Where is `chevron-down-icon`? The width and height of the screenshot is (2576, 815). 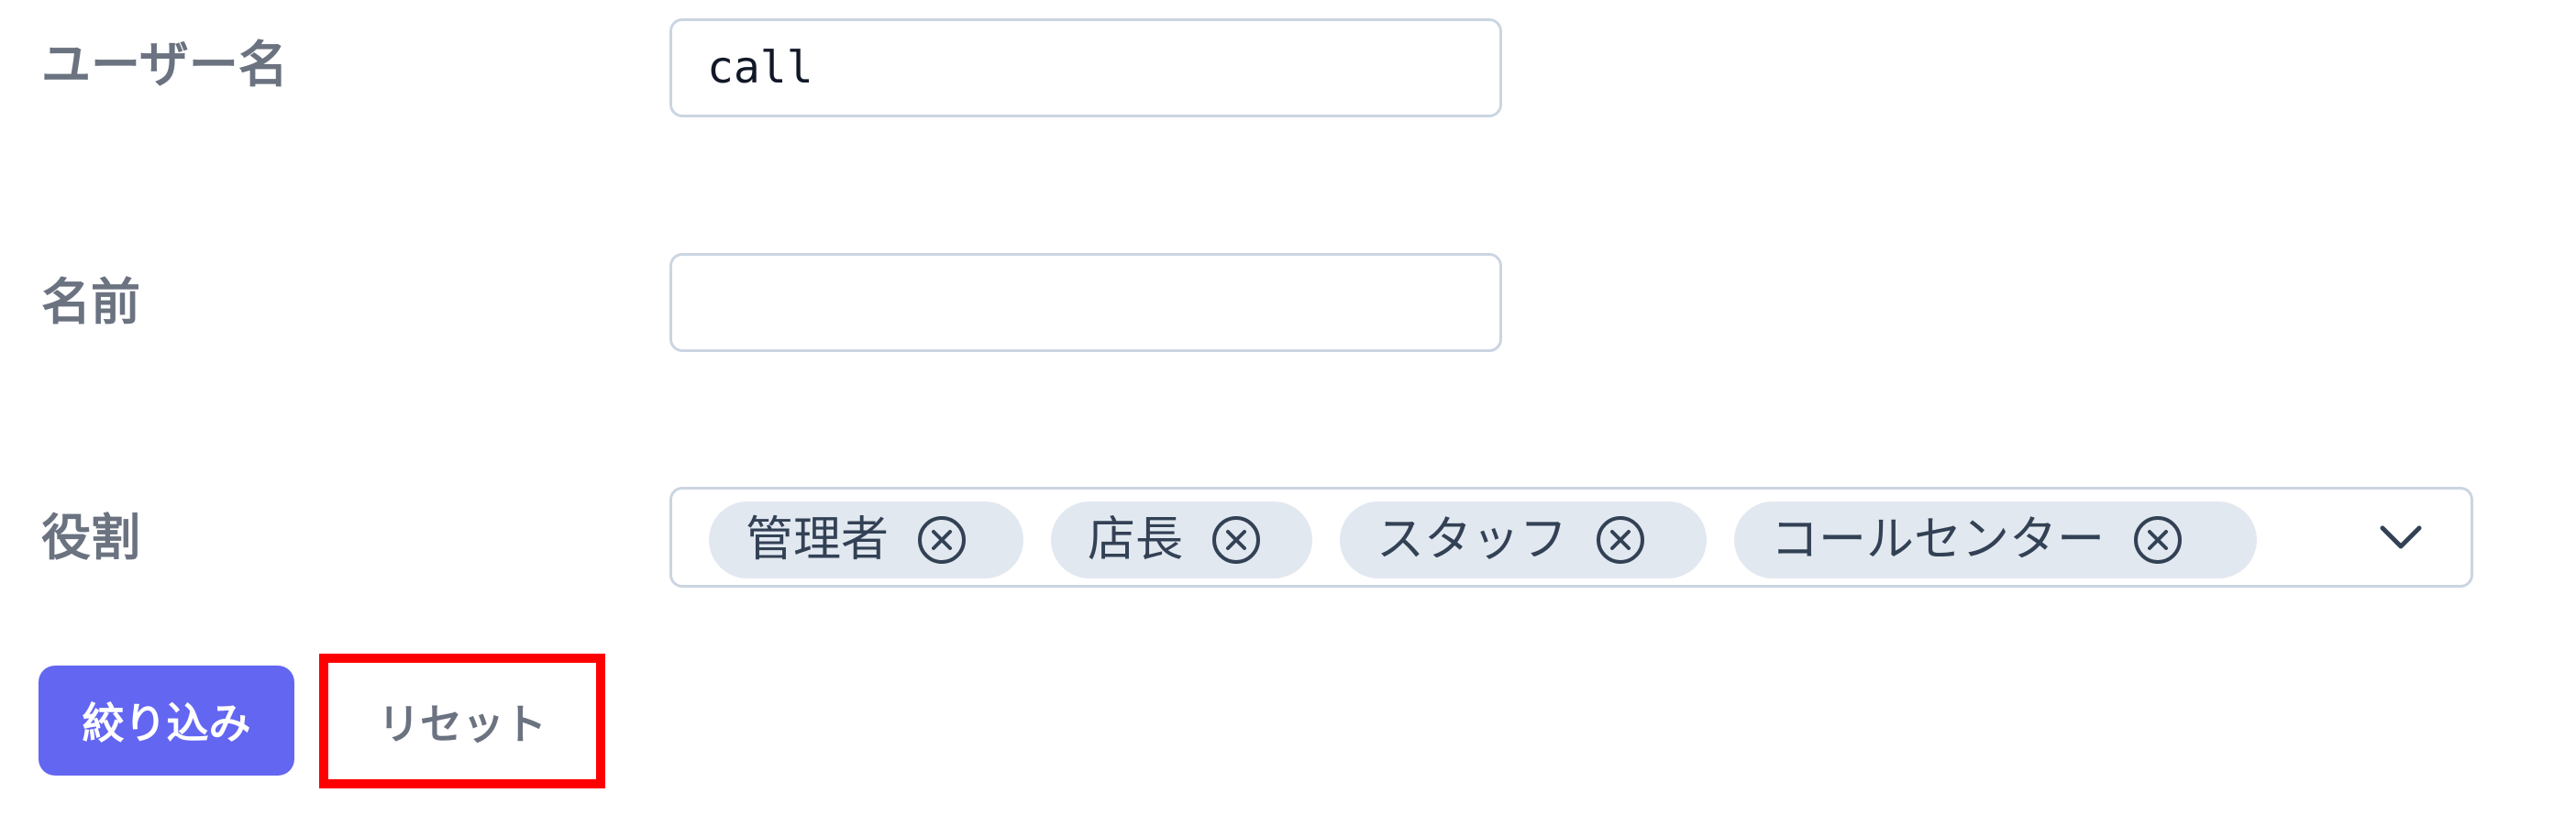 chevron-down-icon is located at coordinates (2400, 537).